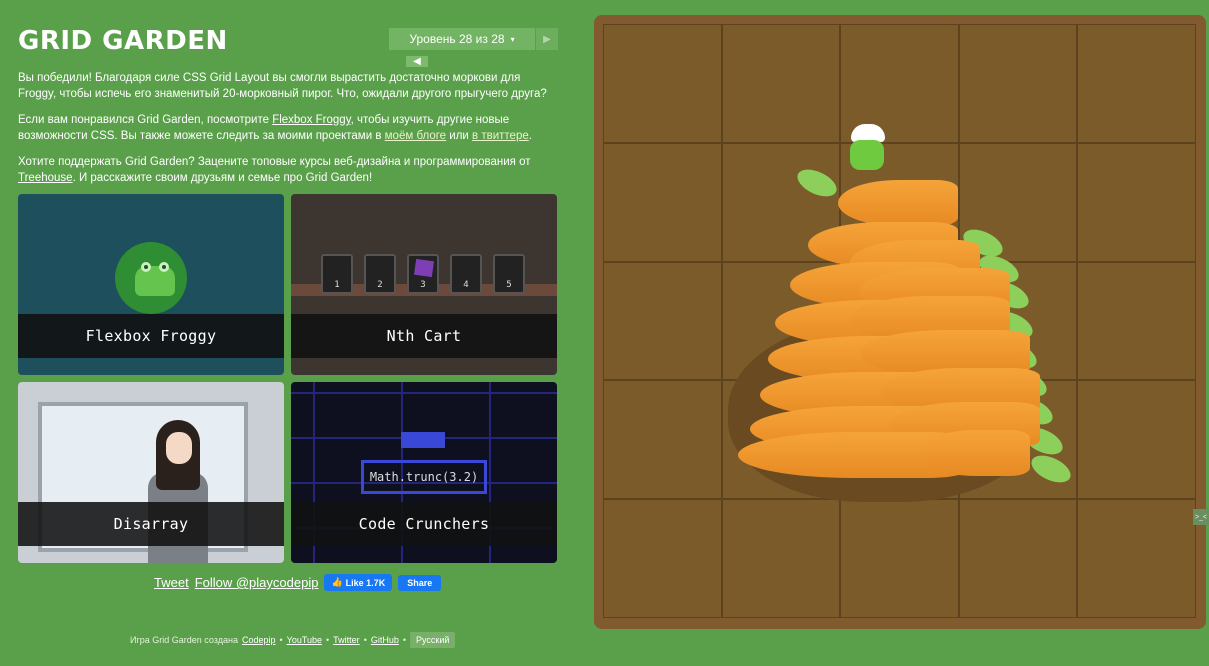 This screenshot has width=1209, height=666. What do you see at coordinates (337, 274) in the screenshot?
I see `cart-icon: 1` at bounding box center [337, 274].